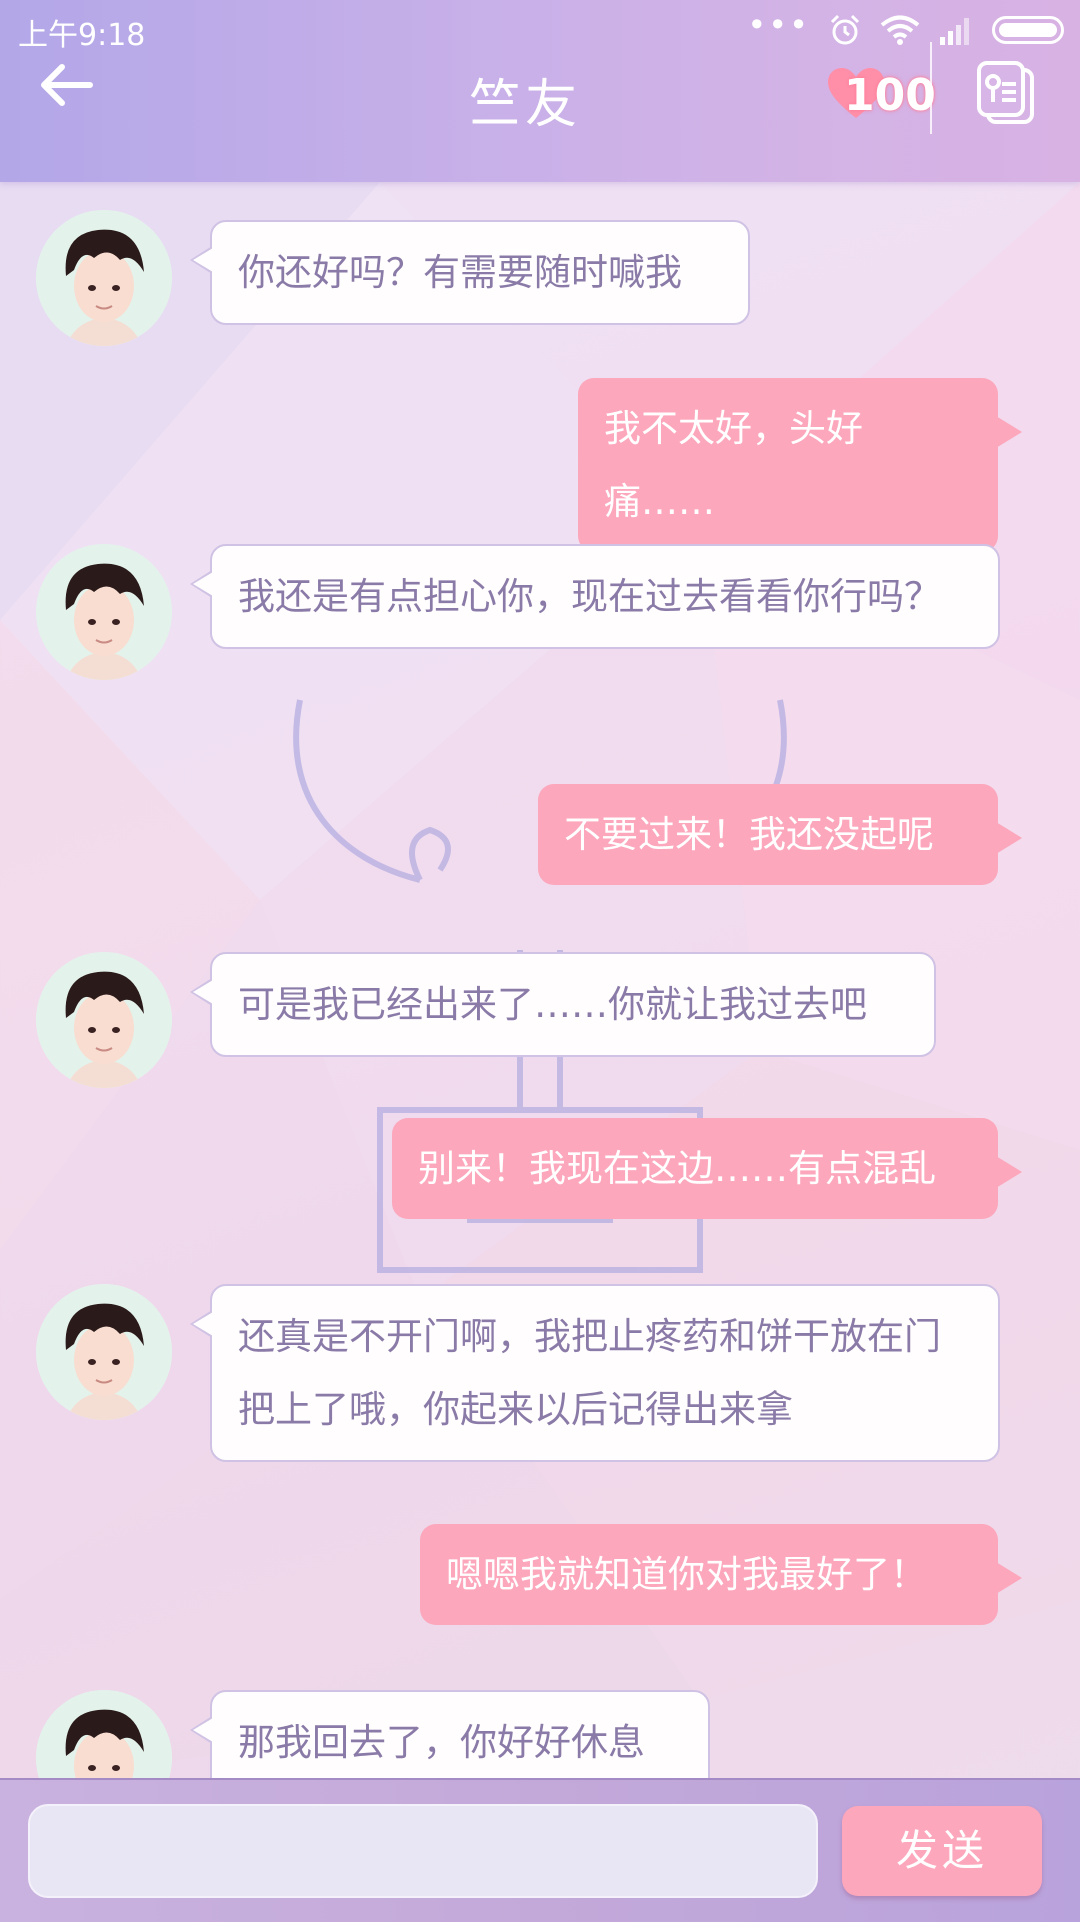 The width and height of the screenshot is (1080, 1922). Describe the element at coordinates (707, 1168) in the screenshot. I see `message-bubble-outgoing: 别来！我现在这边……有点混乱` at that location.